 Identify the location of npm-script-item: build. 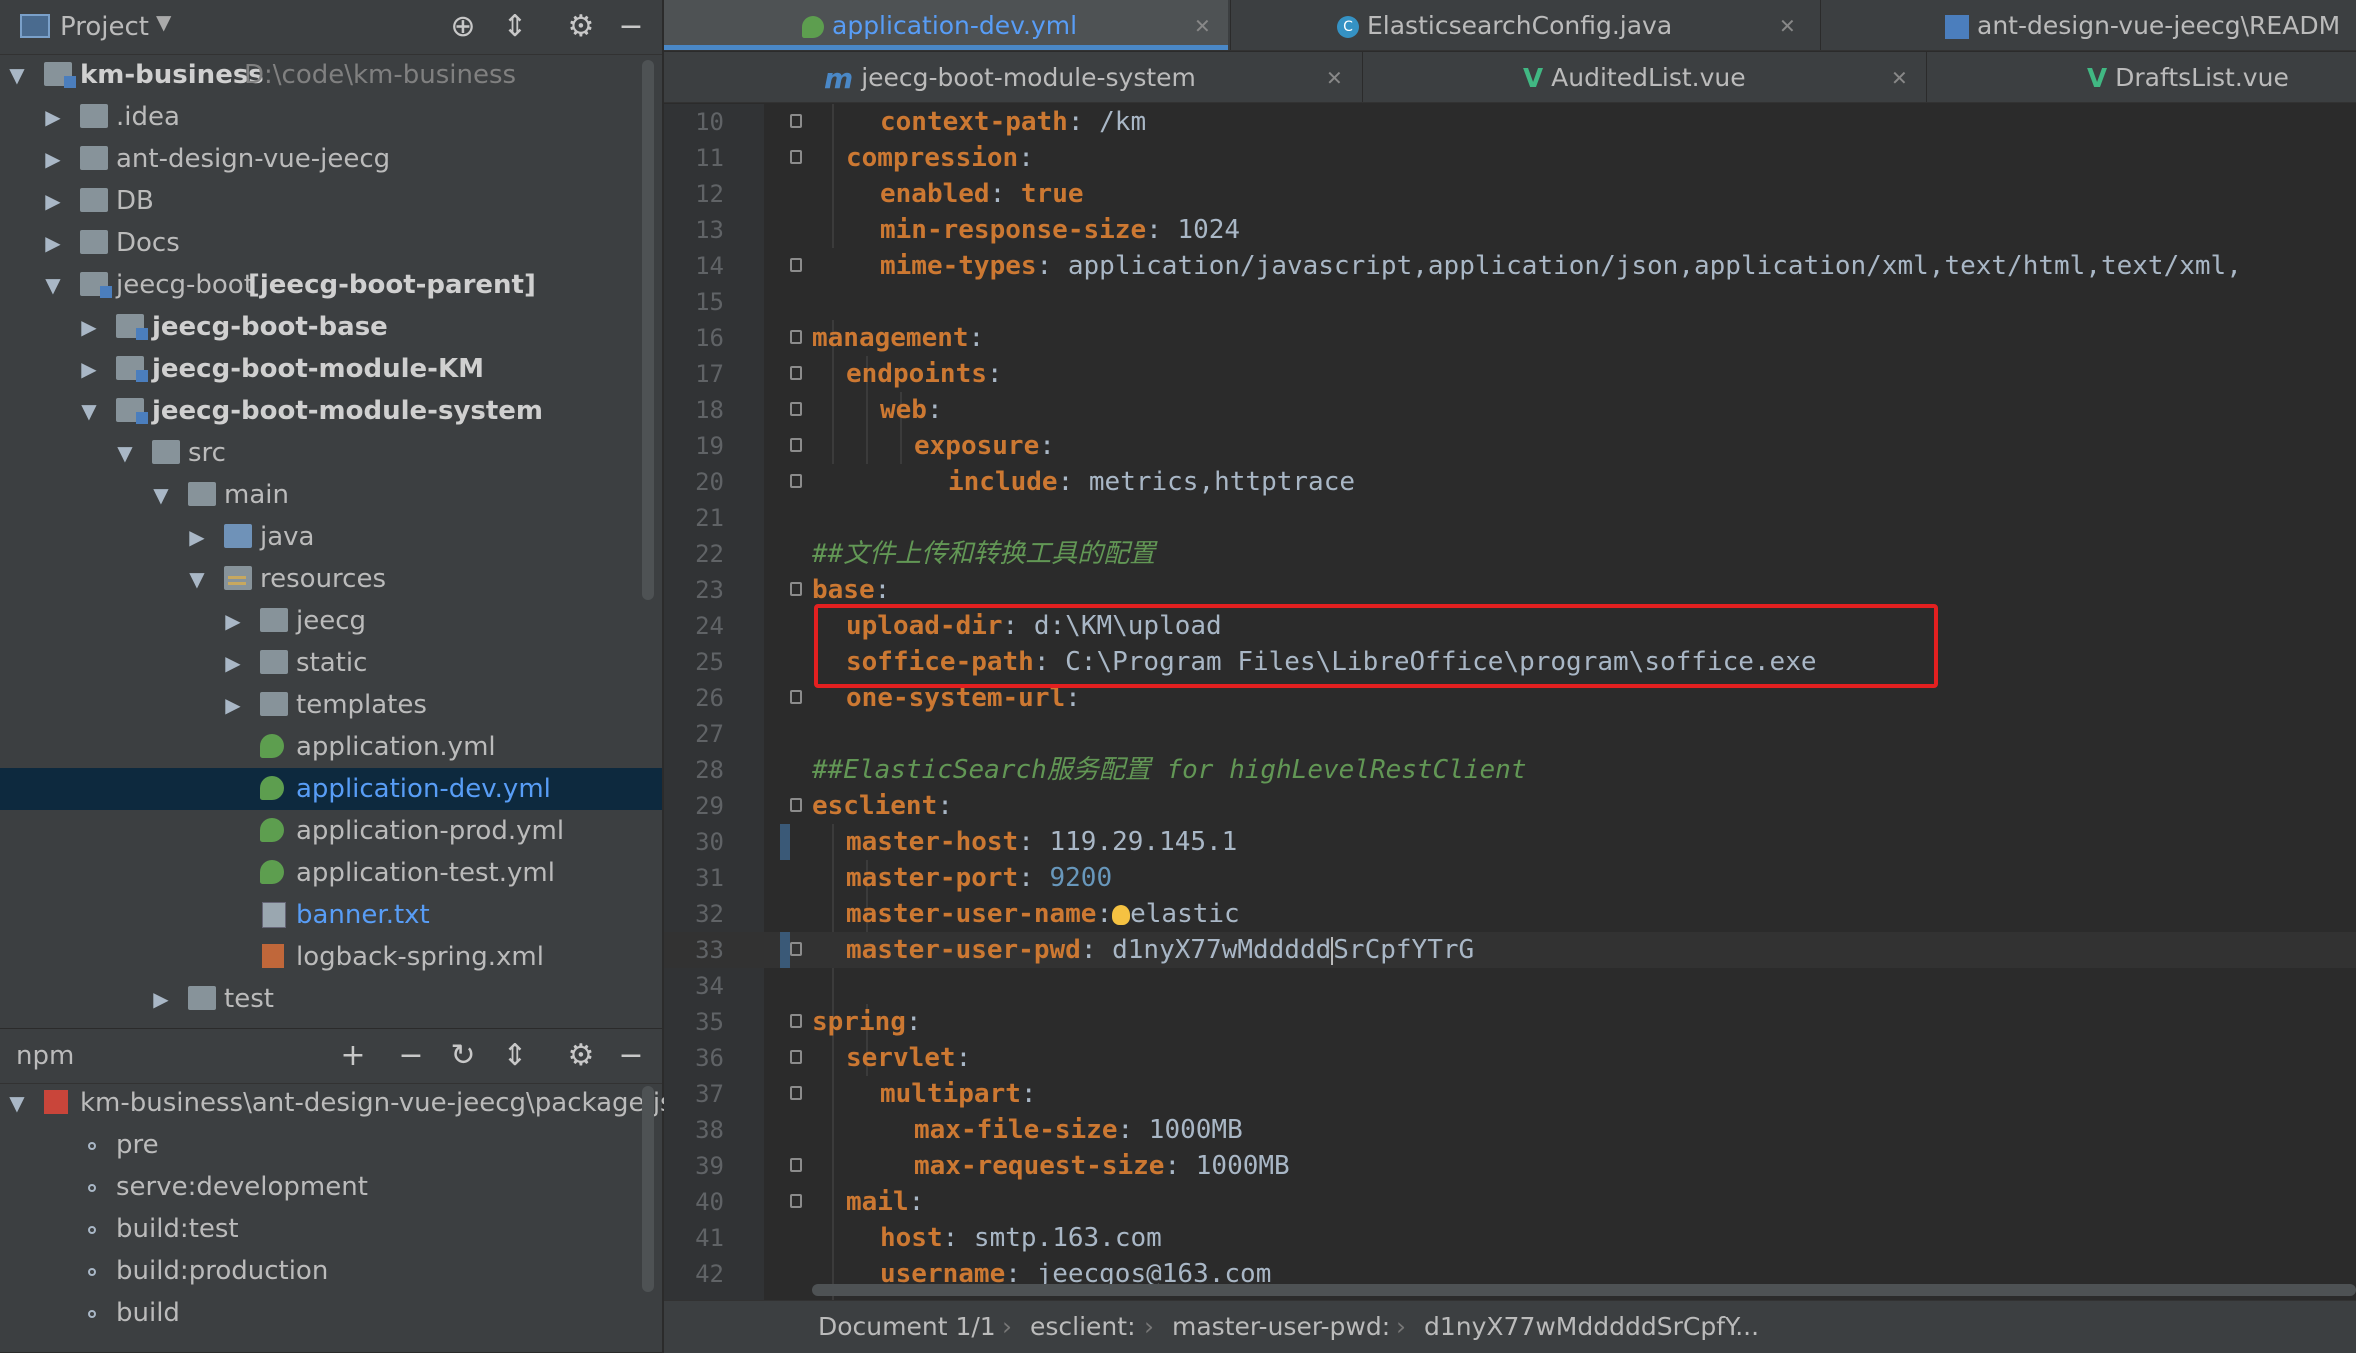
(331, 1313).